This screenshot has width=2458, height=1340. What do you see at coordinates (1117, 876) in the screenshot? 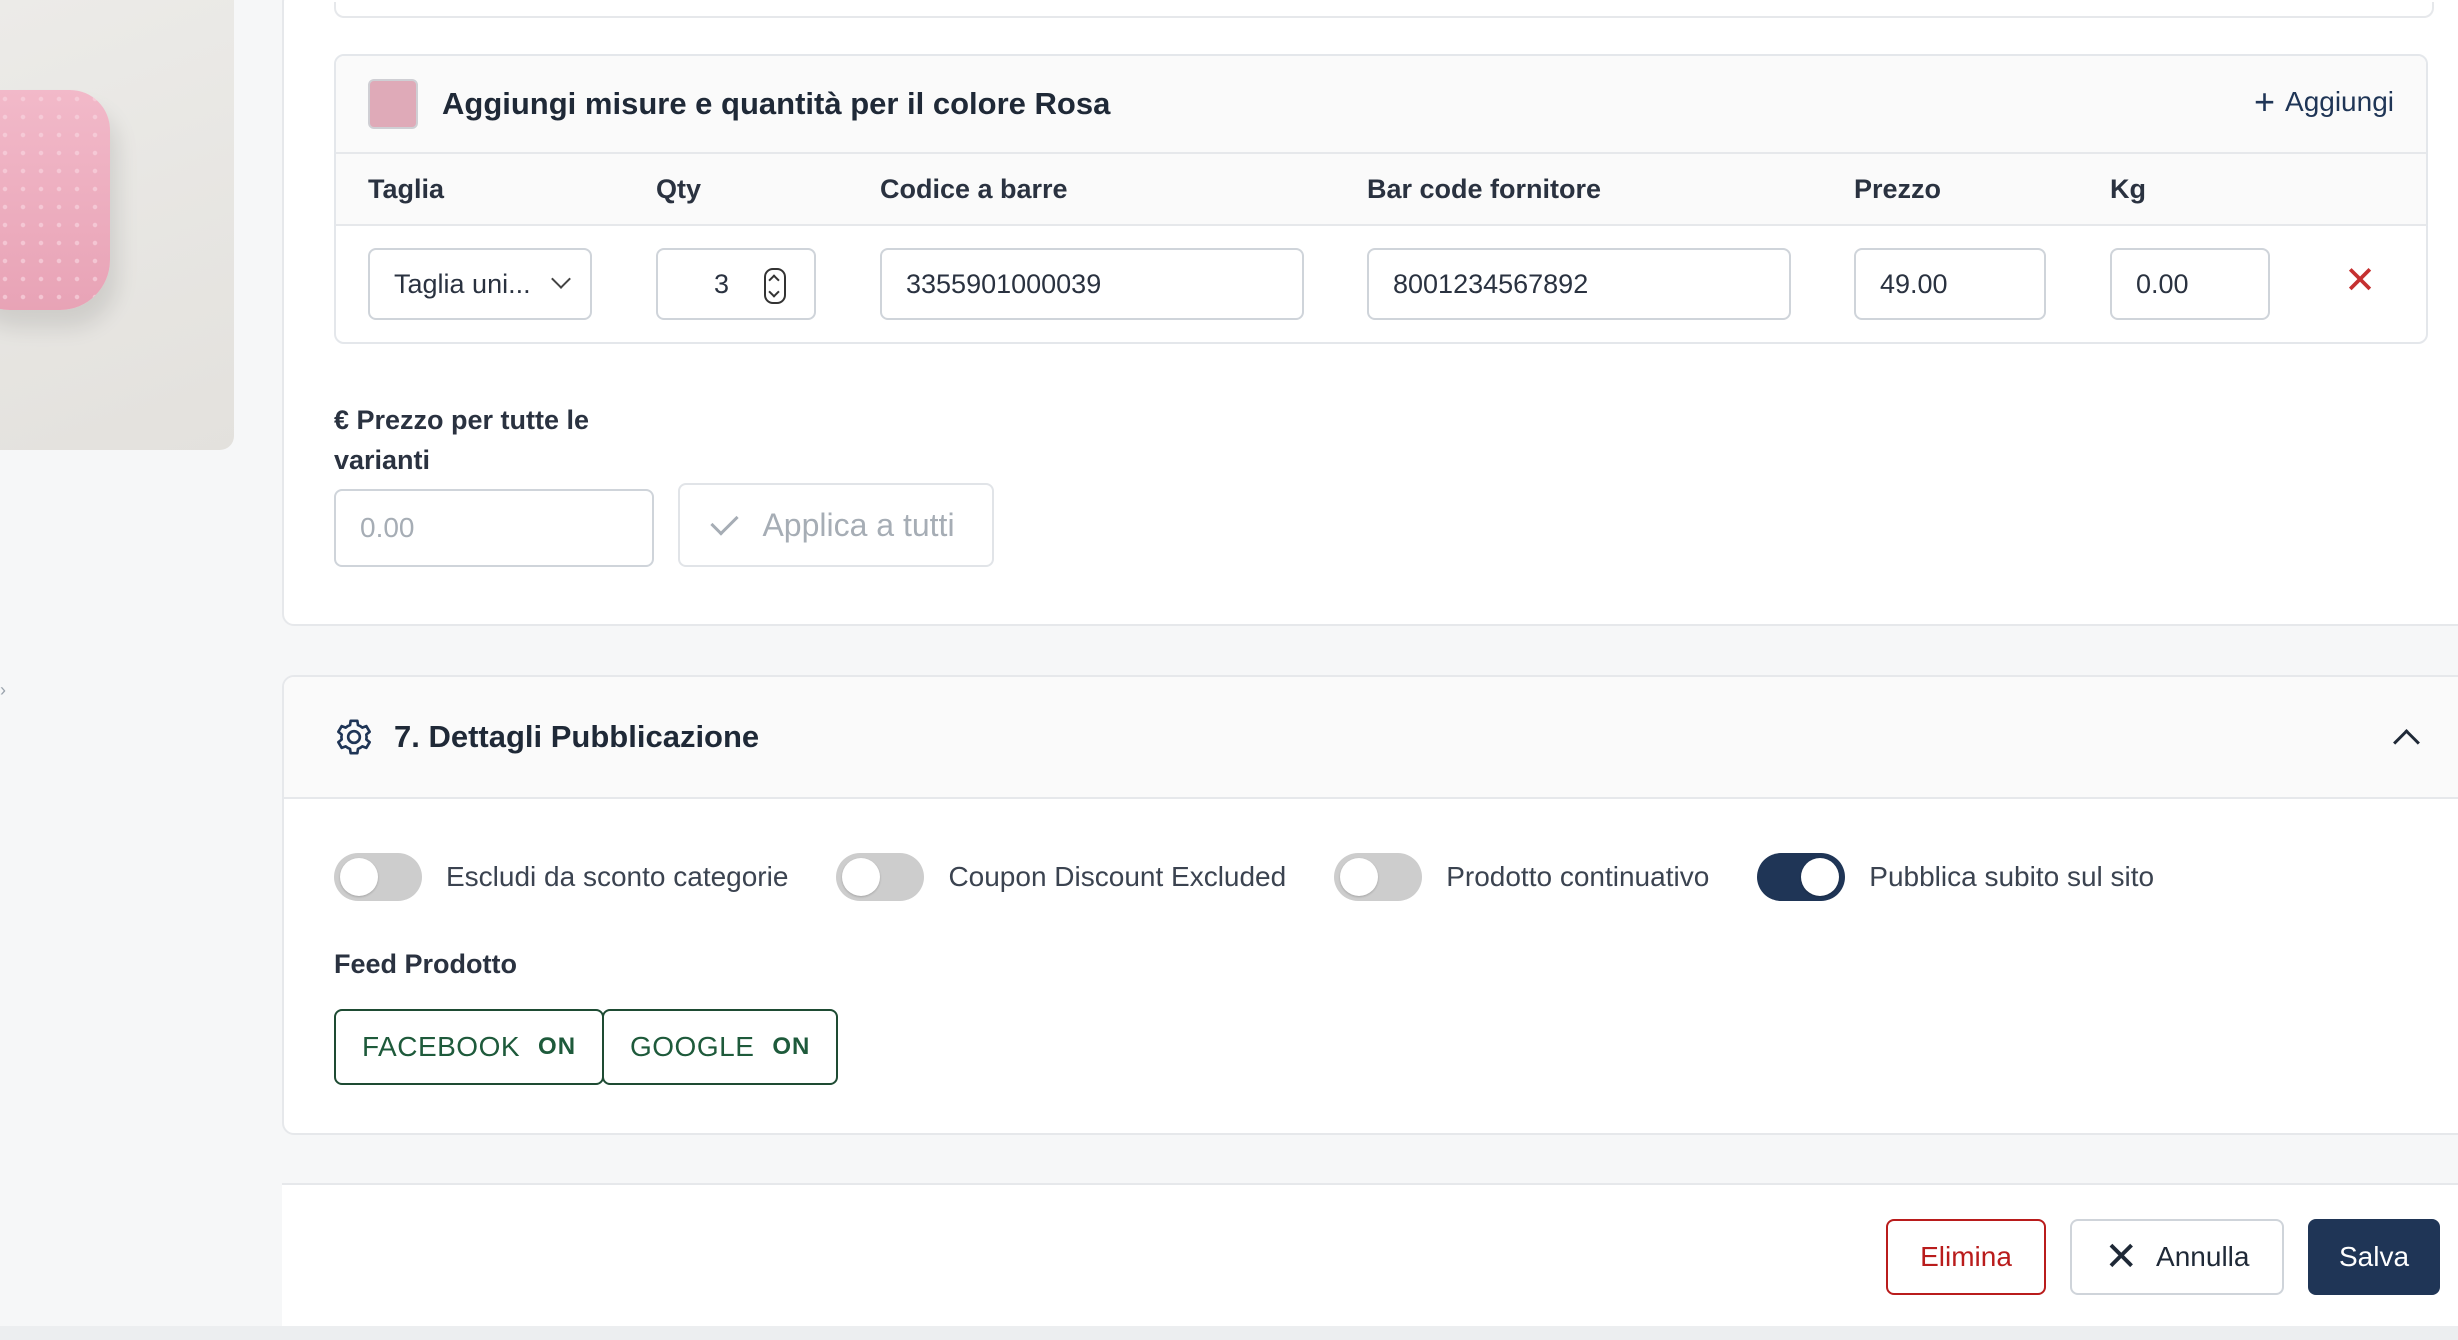
I see `toggle-label: Coupon Discount Excluded` at bounding box center [1117, 876].